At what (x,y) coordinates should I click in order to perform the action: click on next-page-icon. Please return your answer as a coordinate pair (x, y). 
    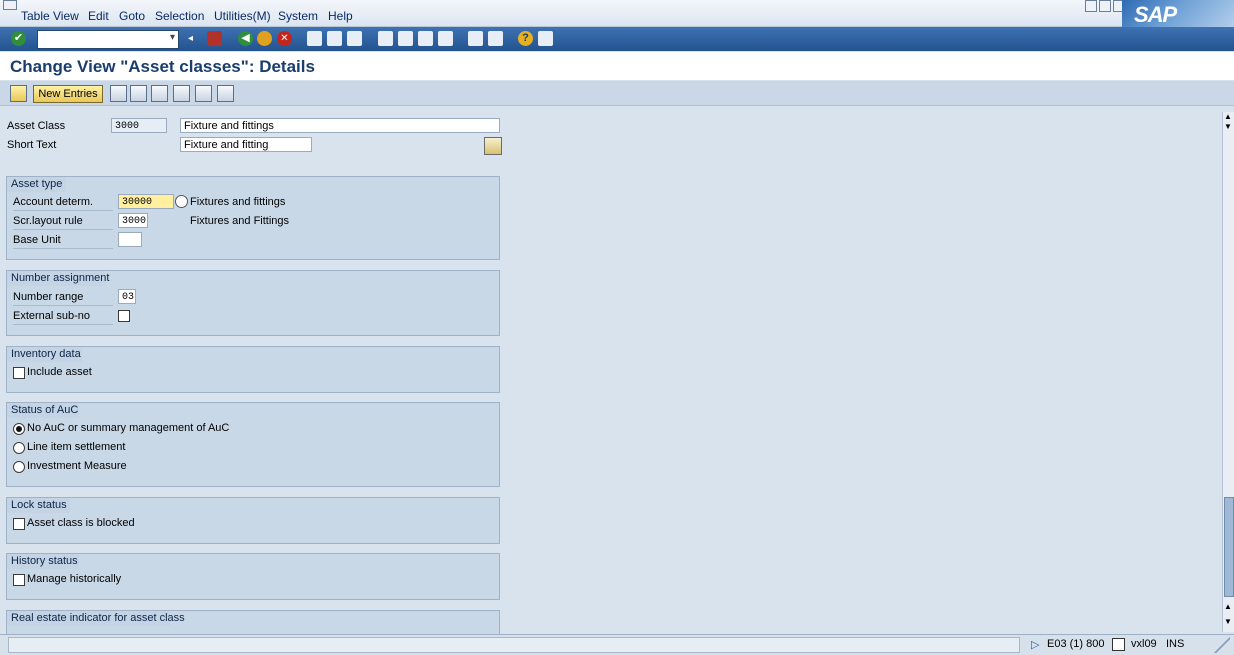
    Looking at the image, I should click on (425, 38).